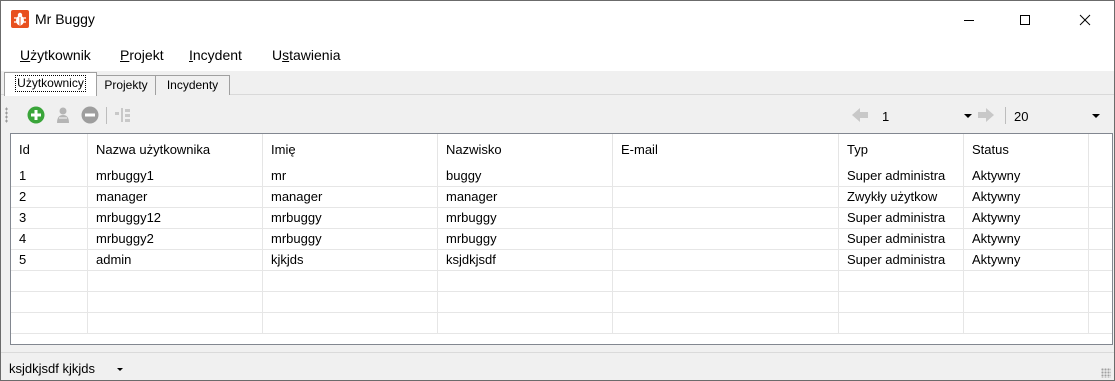  What do you see at coordinates (306, 55) in the screenshot?
I see `menu-settings: Ustawienia` at bounding box center [306, 55].